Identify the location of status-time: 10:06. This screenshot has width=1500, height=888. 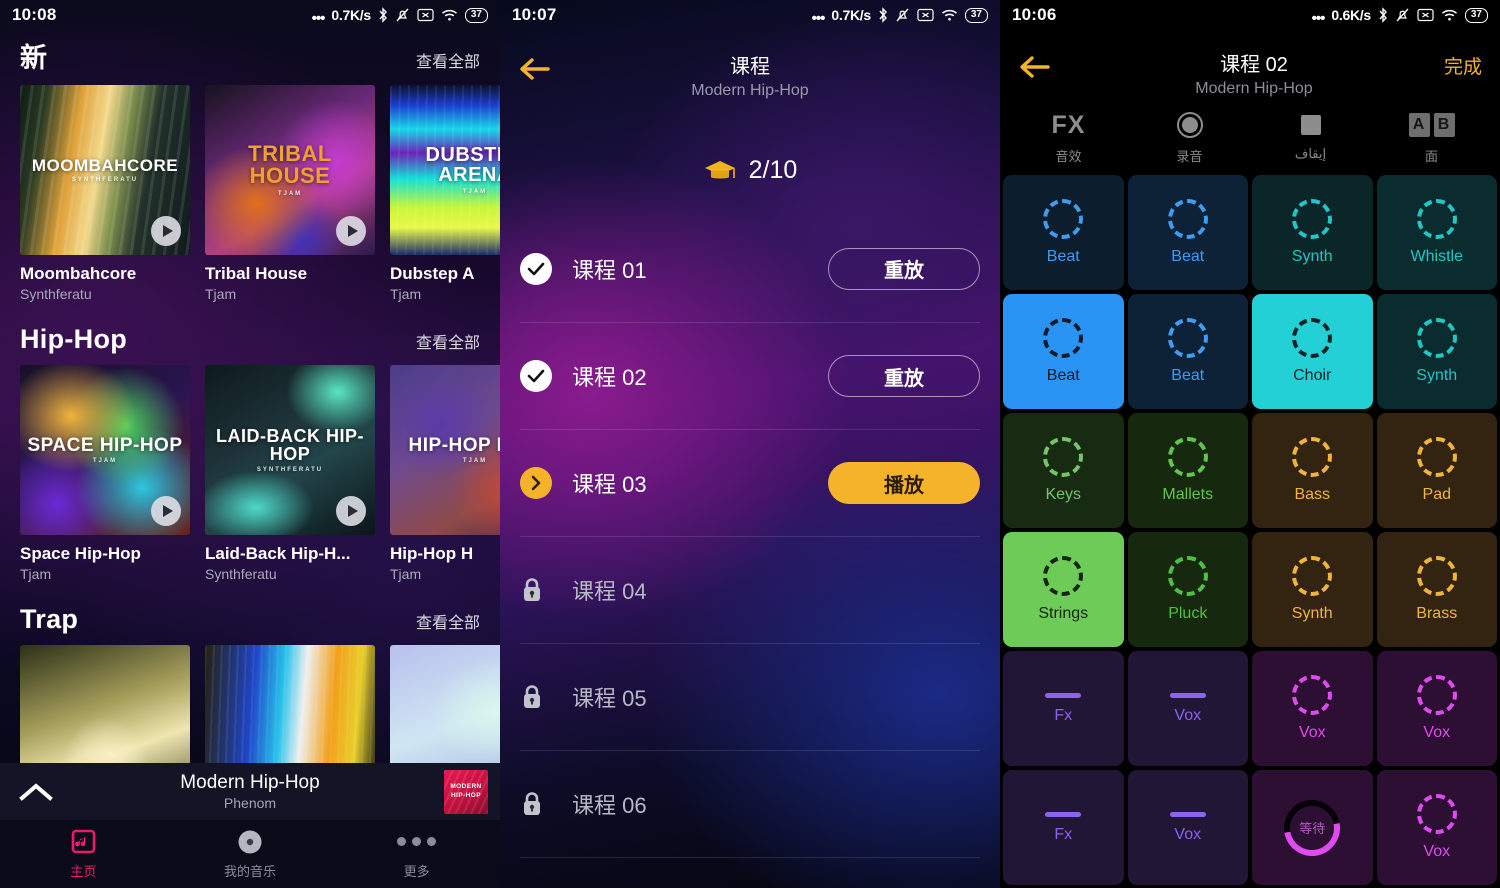
(1034, 14).